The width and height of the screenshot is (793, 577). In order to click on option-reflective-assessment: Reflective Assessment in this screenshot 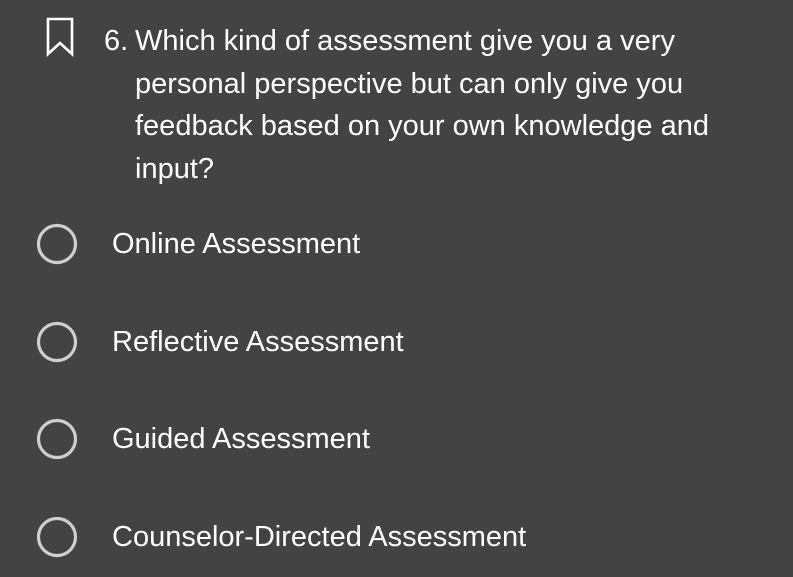, I will do `click(316, 342)`.